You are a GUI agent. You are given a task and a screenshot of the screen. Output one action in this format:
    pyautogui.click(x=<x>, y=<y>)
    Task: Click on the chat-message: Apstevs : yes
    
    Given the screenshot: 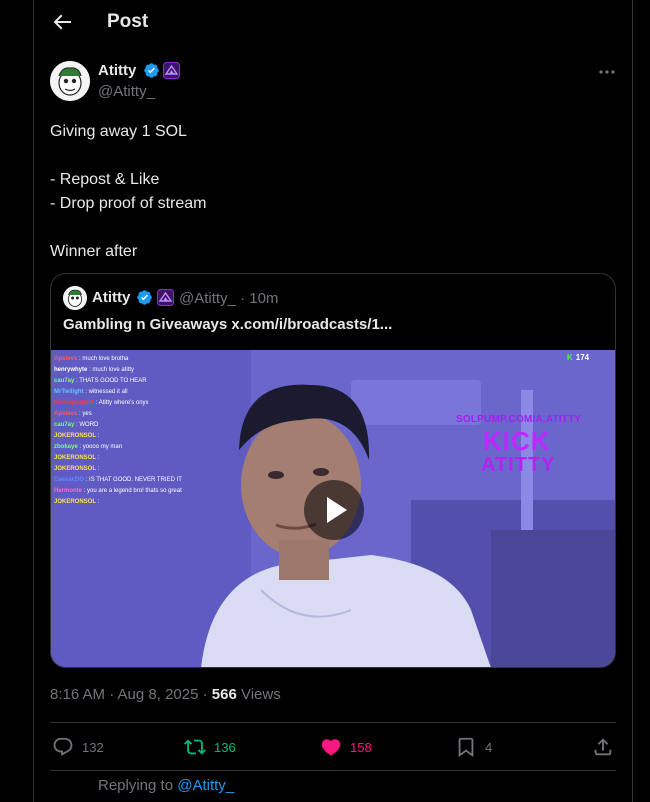 What is the action you would take?
    pyautogui.click(x=73, y=414)
    